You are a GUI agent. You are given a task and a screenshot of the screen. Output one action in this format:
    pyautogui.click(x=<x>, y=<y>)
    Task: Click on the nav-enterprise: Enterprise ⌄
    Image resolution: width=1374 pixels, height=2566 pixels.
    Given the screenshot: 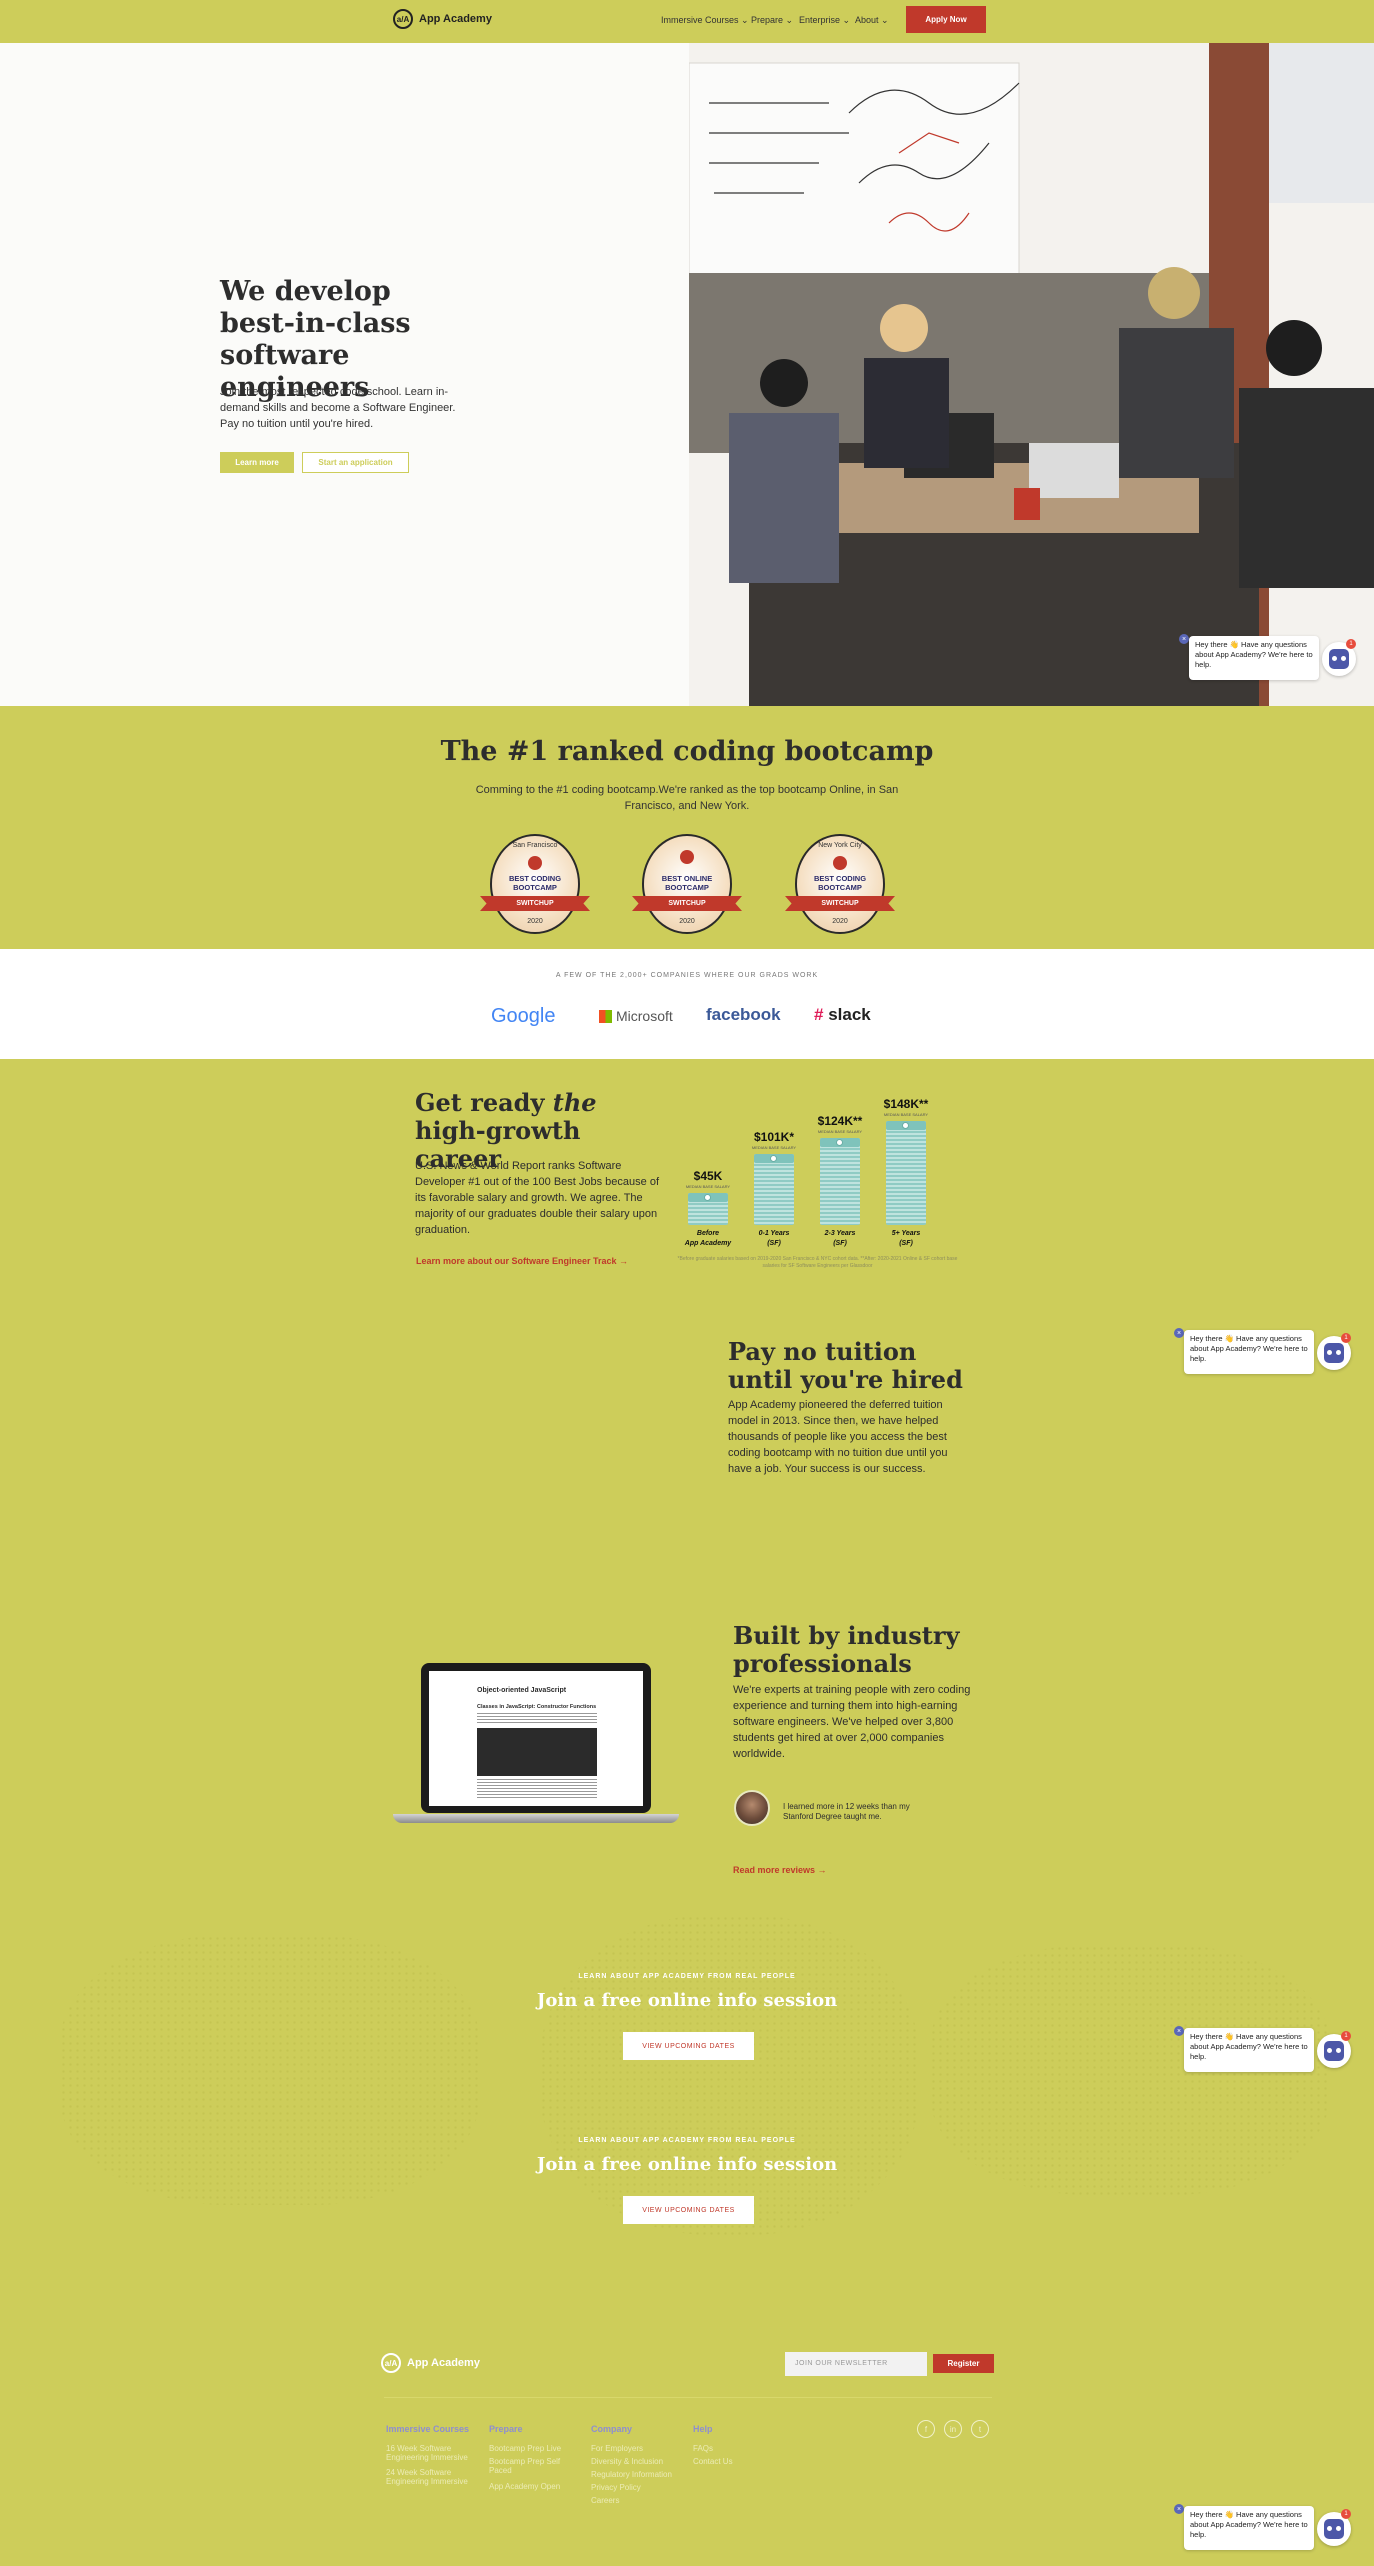 What is the action you would take?
    pyautogui.click(x=824, y=20)
    